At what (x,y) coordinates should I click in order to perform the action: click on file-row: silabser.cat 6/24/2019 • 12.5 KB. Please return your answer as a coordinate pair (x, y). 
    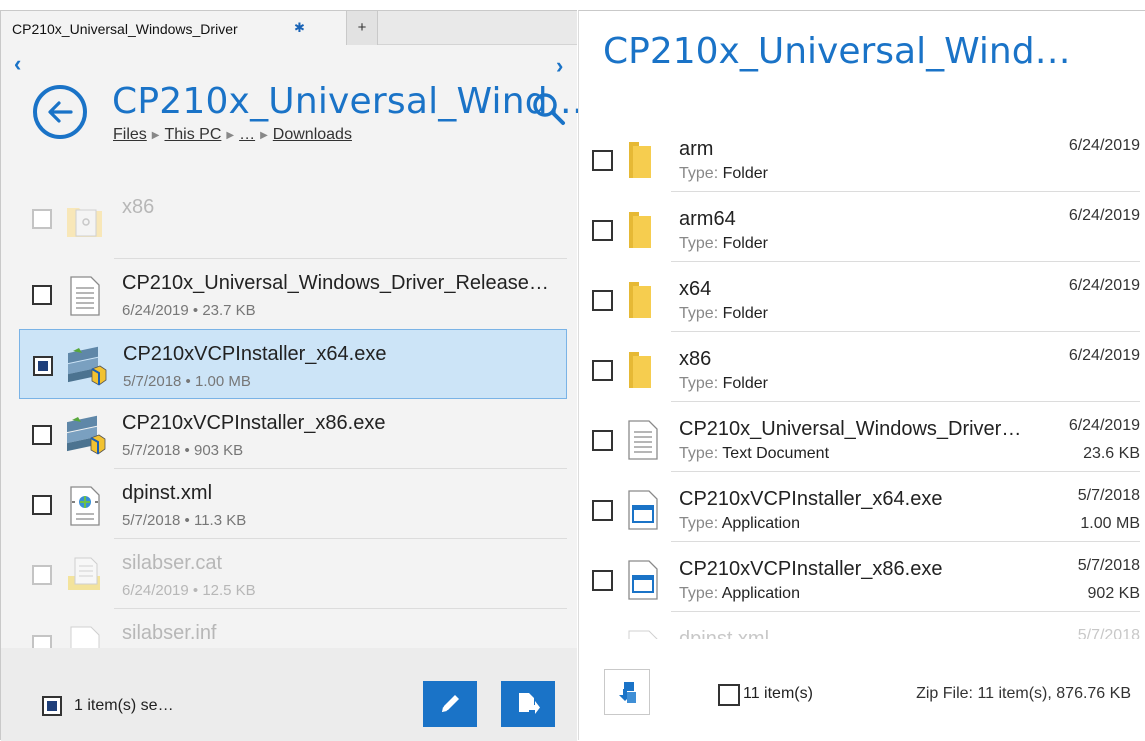
    Looking at the image, I should click on (293, 573).